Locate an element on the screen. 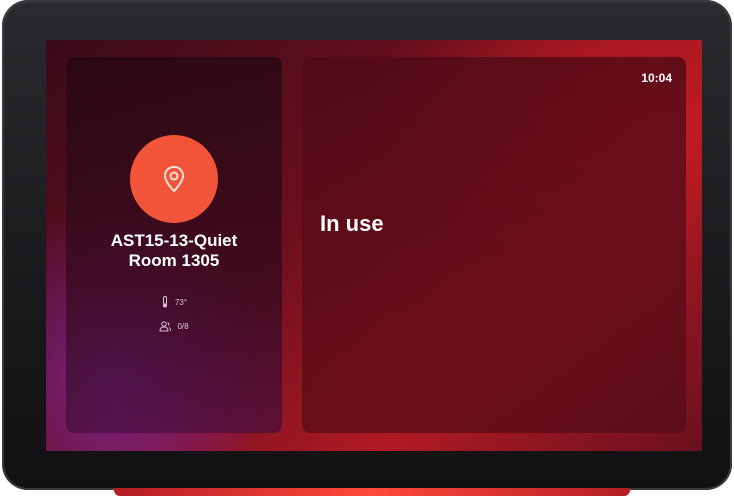  temperature-value: 73° is located at coordinates (181, 302).